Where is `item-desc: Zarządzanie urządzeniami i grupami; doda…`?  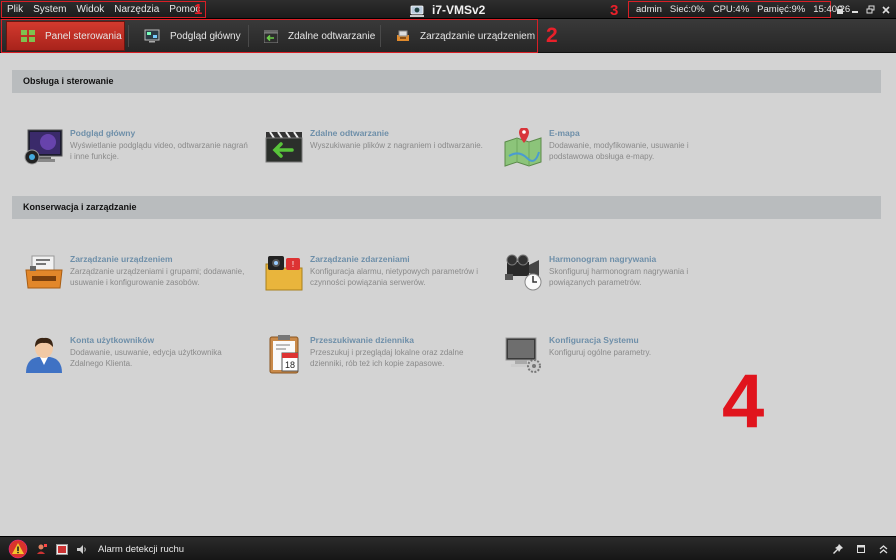
item-desc: Zarządzanie urządzeniami i grupami; doda… is located at coordinates (157, 277).